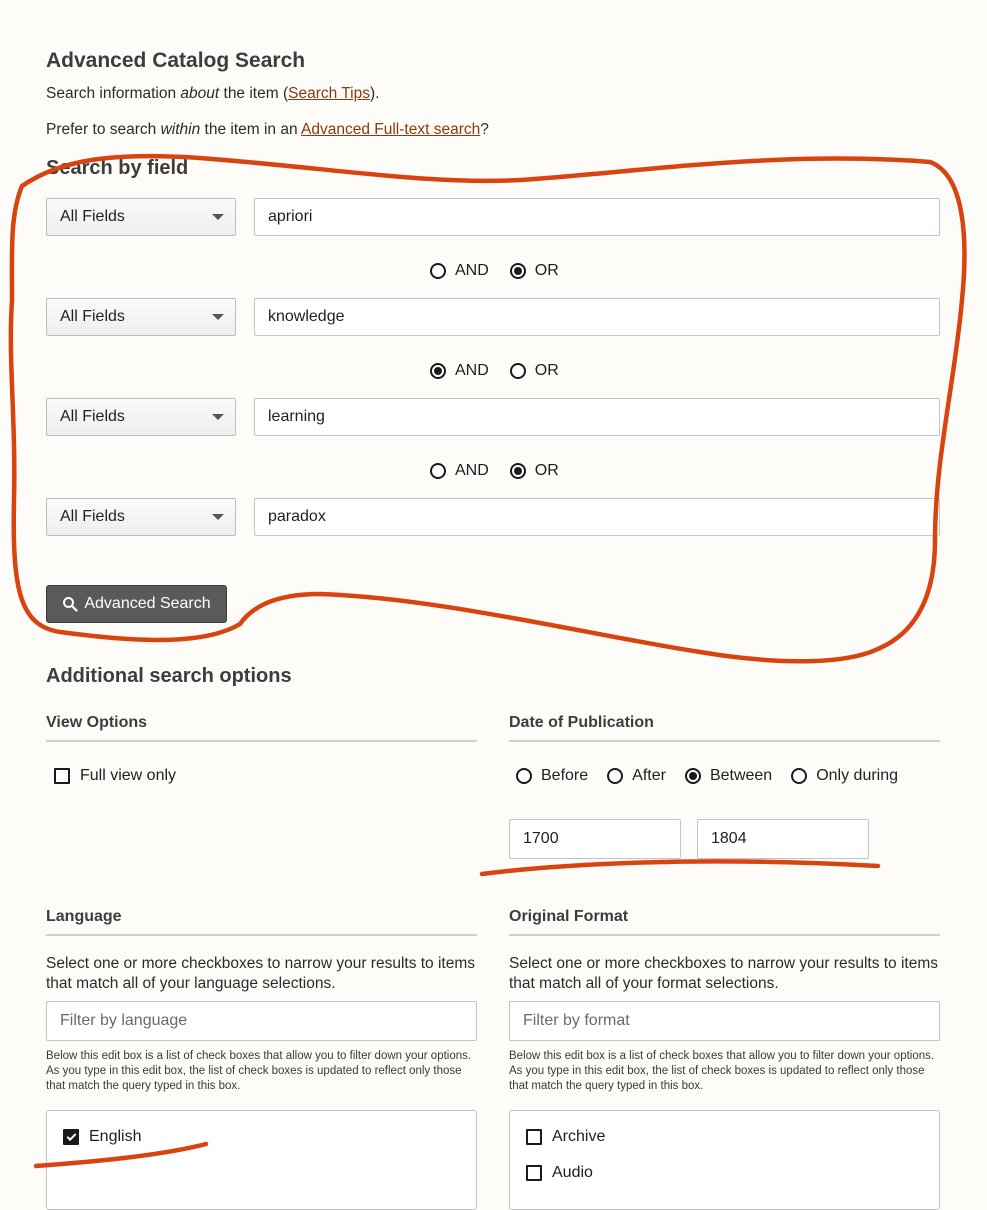  I want to click on search-tips-link: Search Tips, so click(329, 93).